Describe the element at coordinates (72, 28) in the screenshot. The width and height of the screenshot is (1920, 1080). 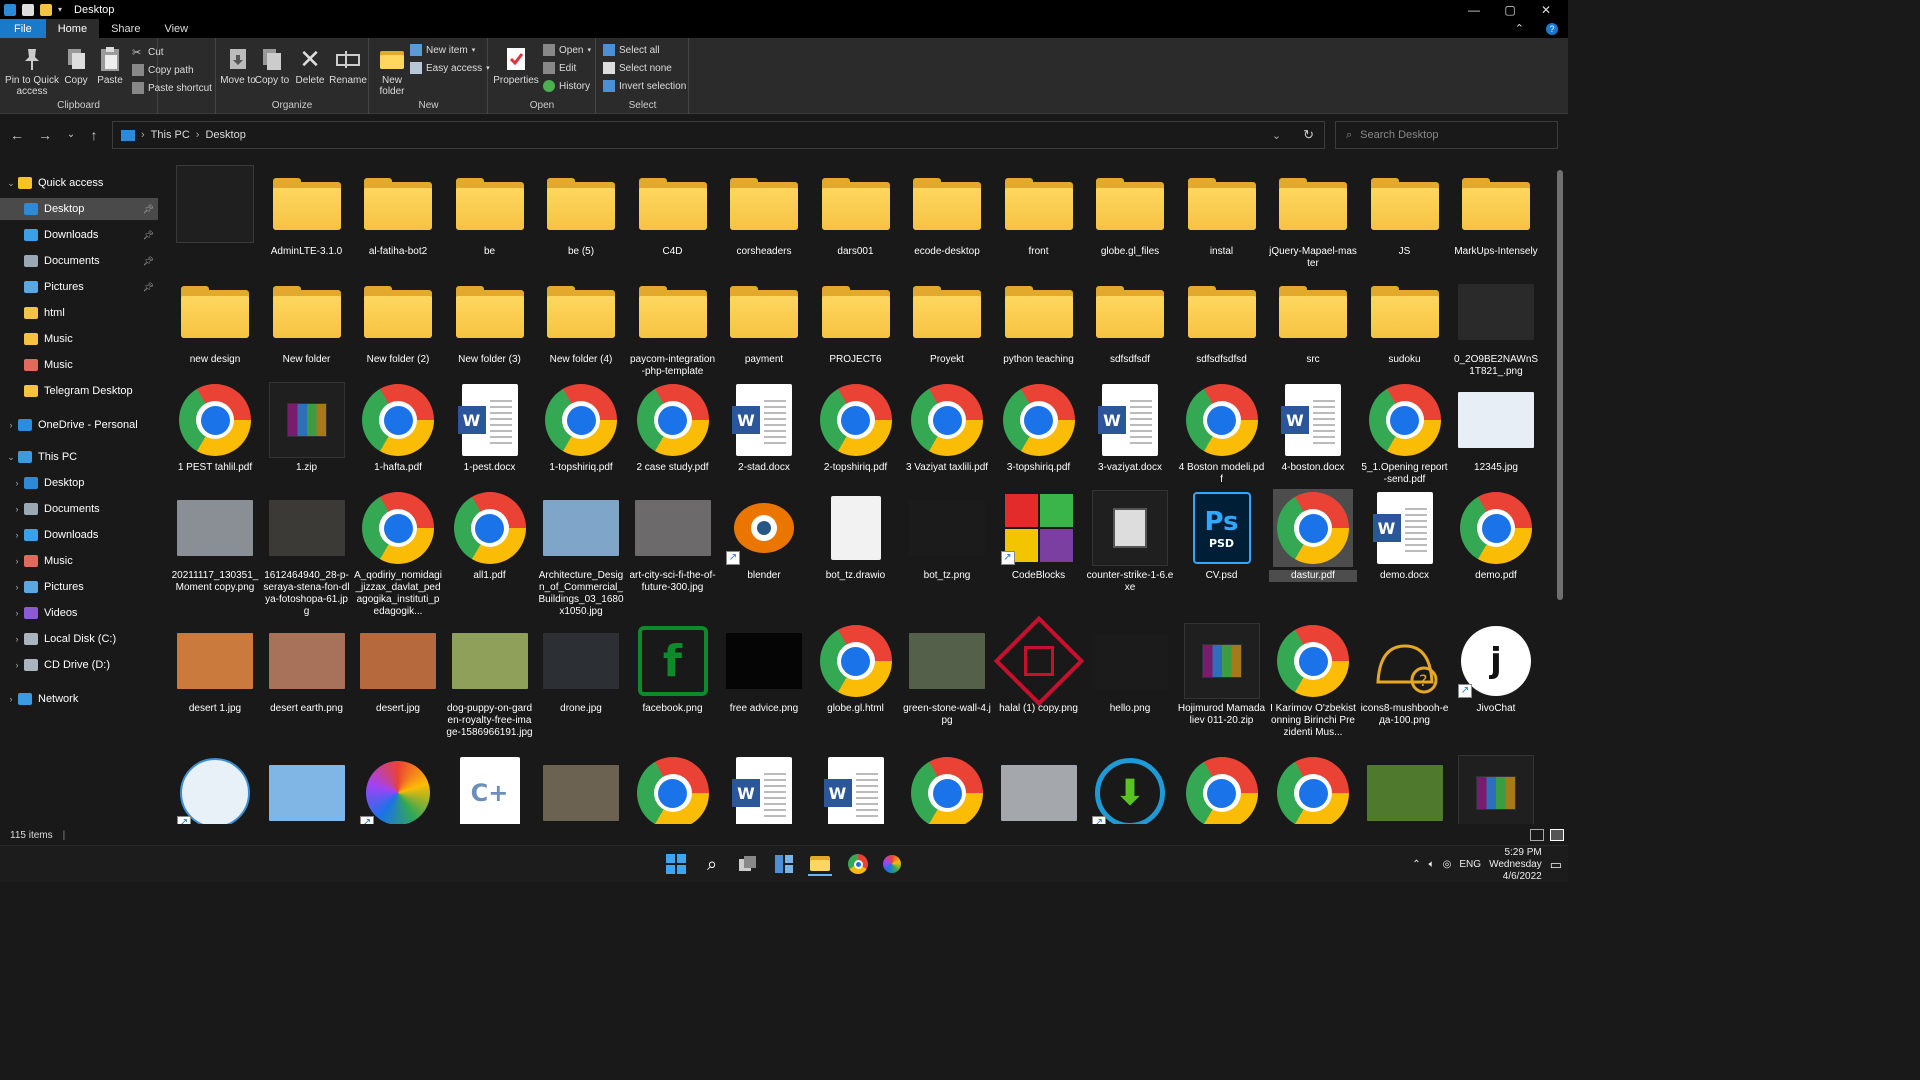
I see `tab-home: Home` at that location.